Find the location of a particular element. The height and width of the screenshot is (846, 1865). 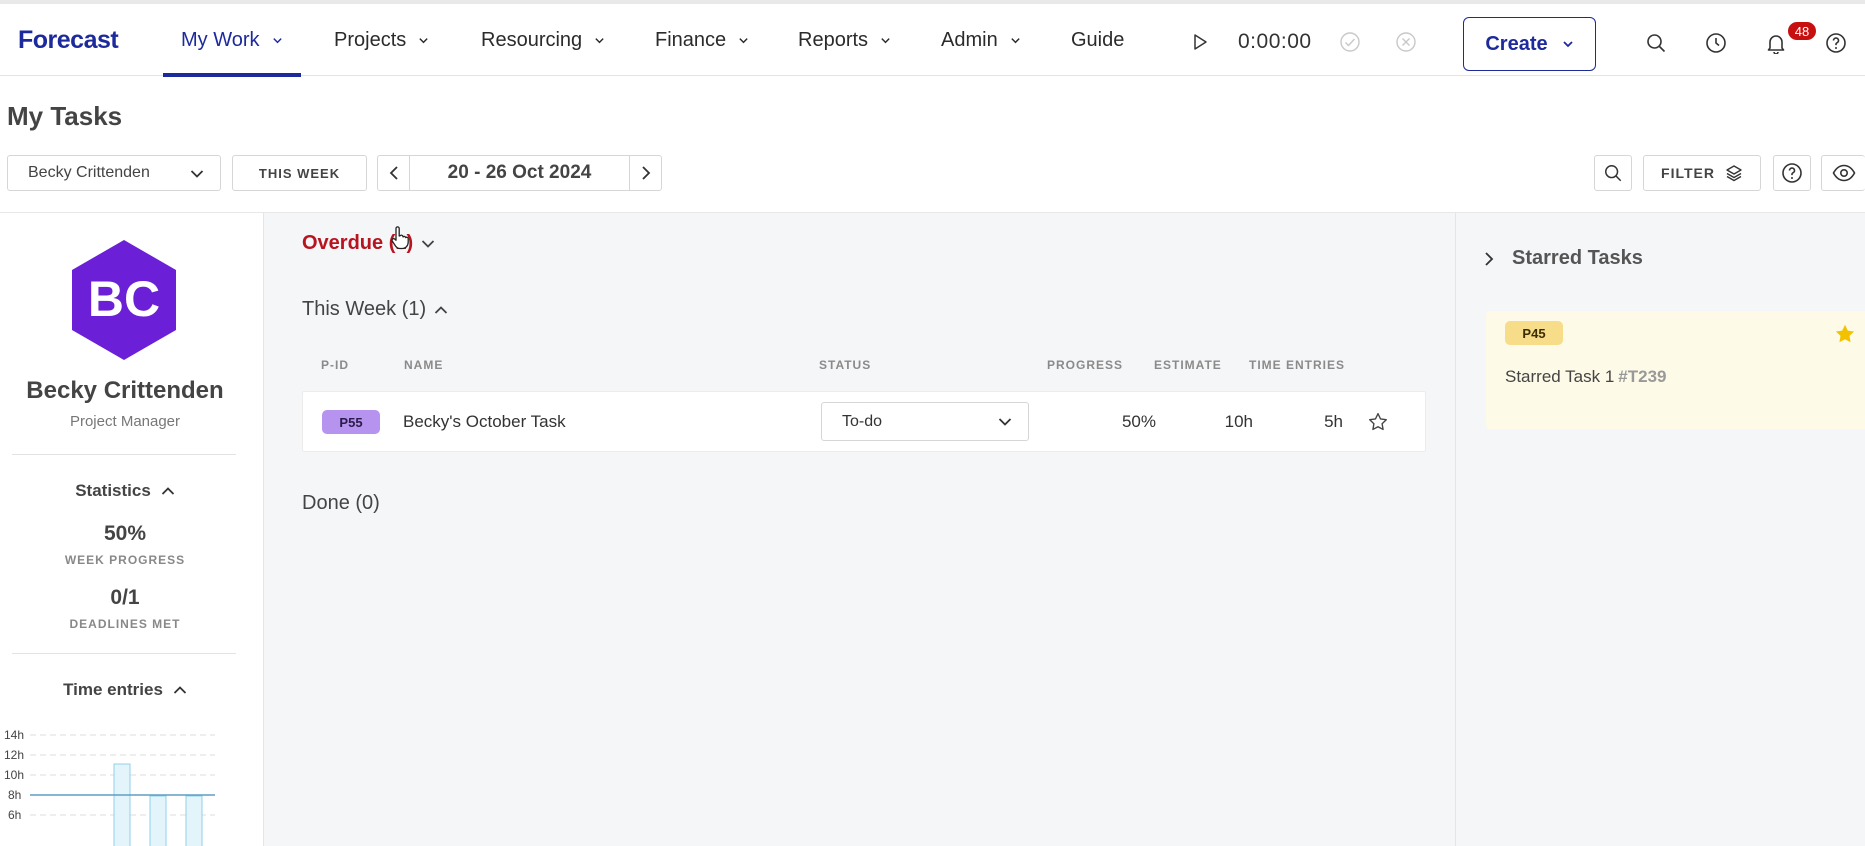

prev-week-button is located at coordinates (394, 173).